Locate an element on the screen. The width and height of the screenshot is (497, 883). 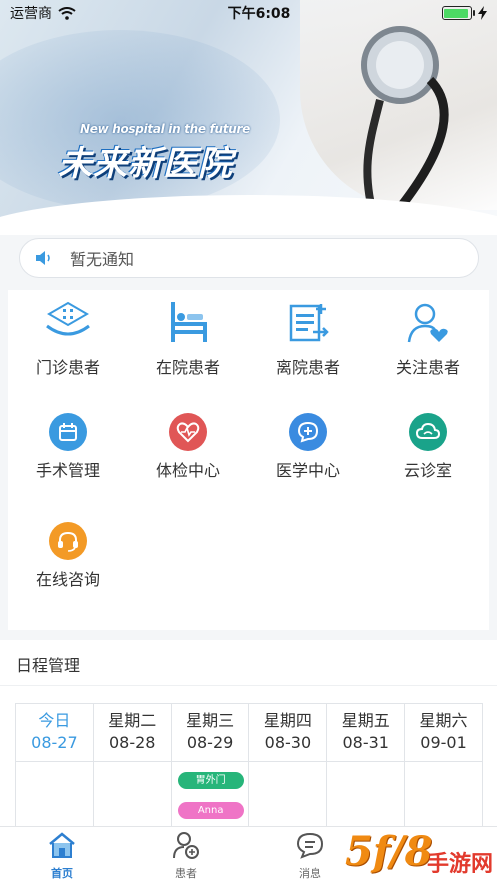
grid-item-inpatient: 在院患者 is located at coordinates (188, 339).